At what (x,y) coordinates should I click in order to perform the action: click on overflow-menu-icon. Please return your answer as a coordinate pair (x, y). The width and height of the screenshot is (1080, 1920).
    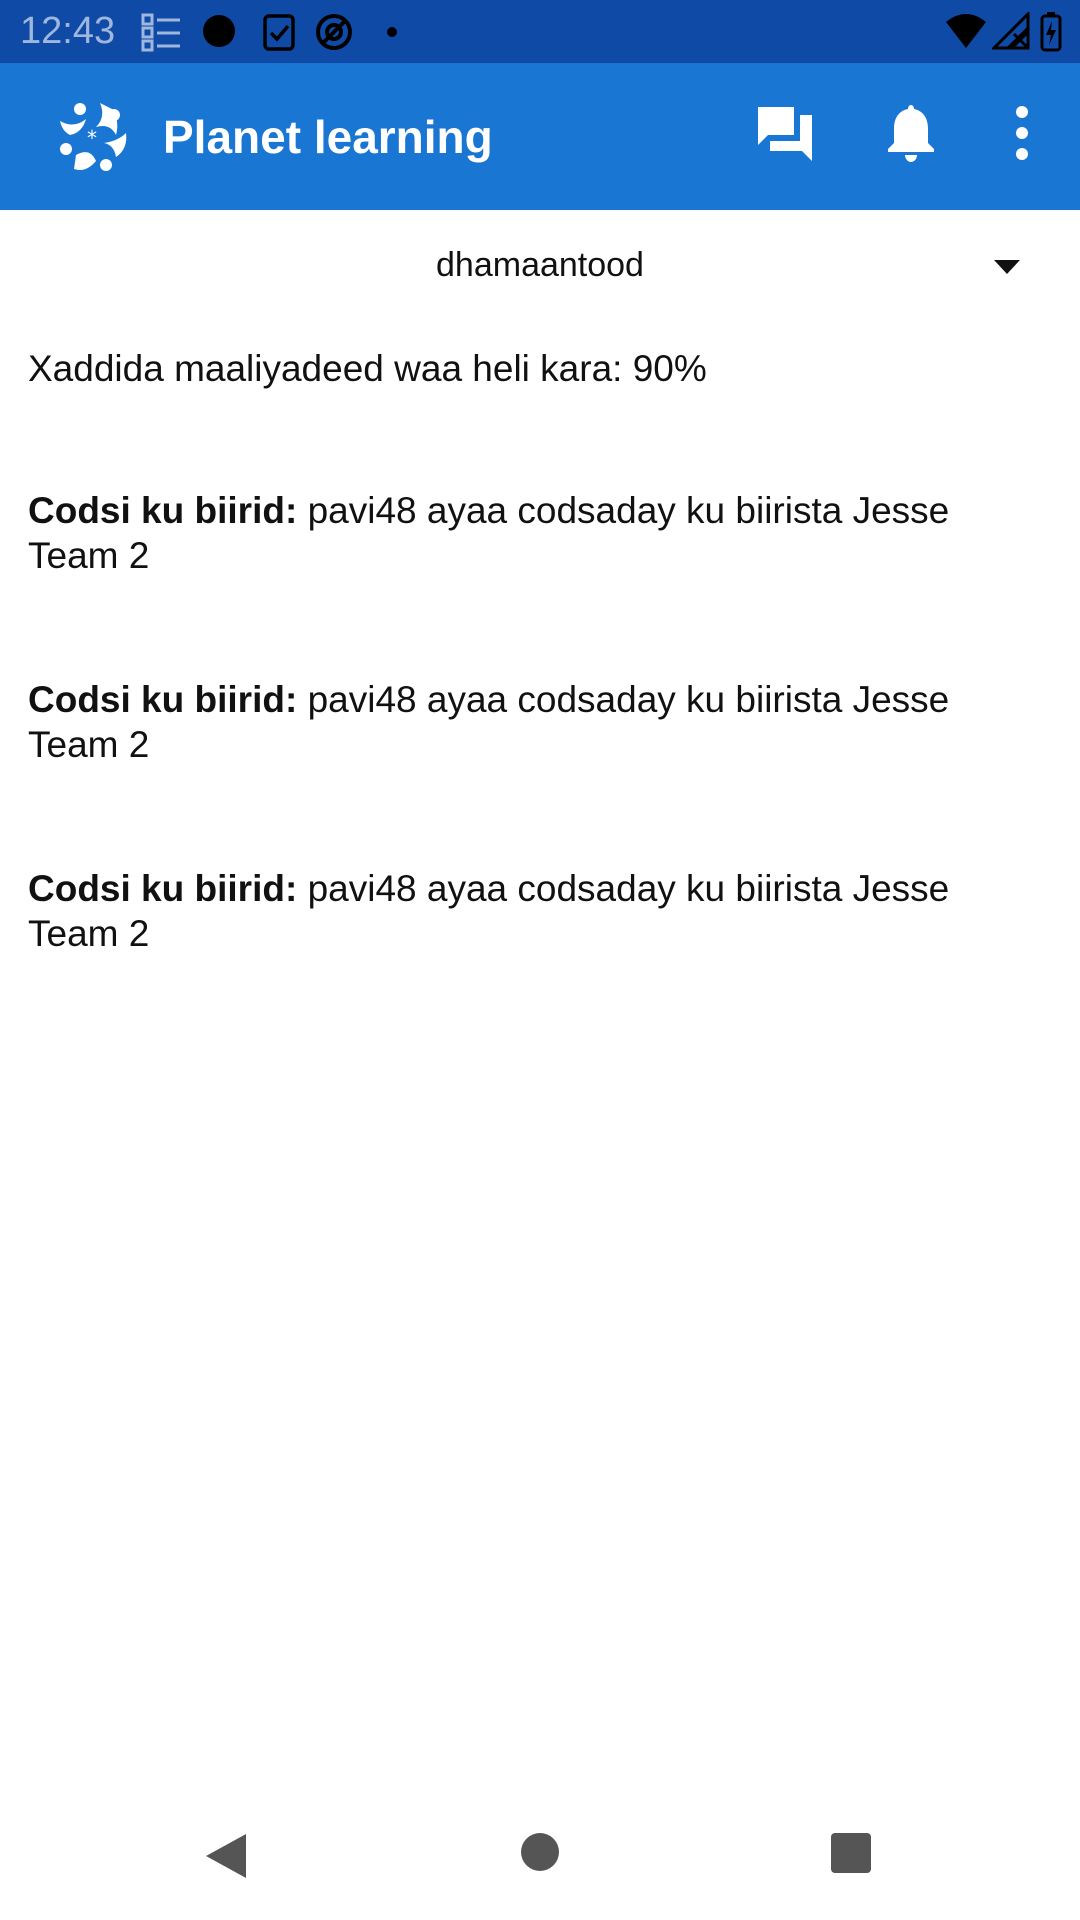
    Looking at the image, I should click on (1022, 133).